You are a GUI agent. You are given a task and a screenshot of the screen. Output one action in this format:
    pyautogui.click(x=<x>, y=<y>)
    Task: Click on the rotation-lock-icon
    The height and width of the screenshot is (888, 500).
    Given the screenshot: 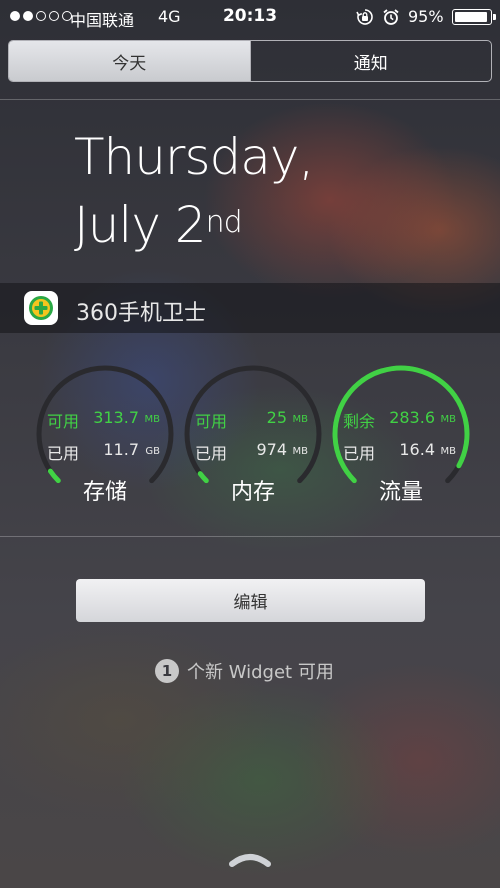 What is the action you would take?
    pyautogui.click(x=365, y=19)
    